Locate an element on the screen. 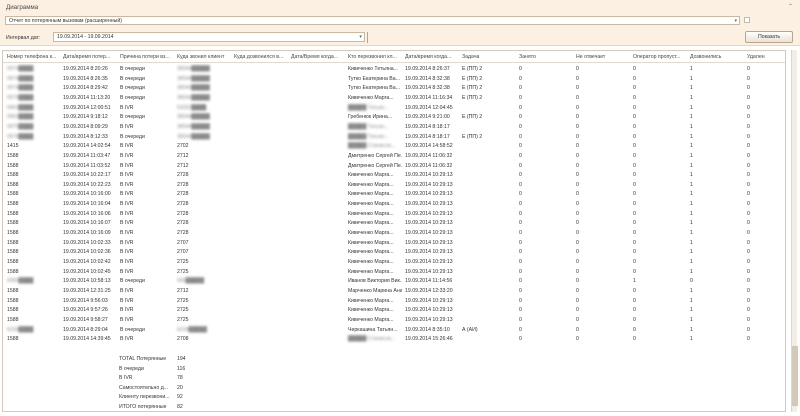 The height and width of the screenshot is (416, 800). table-cell: 19.09.2014 11:03:47 is located at coordinates (87, 155).